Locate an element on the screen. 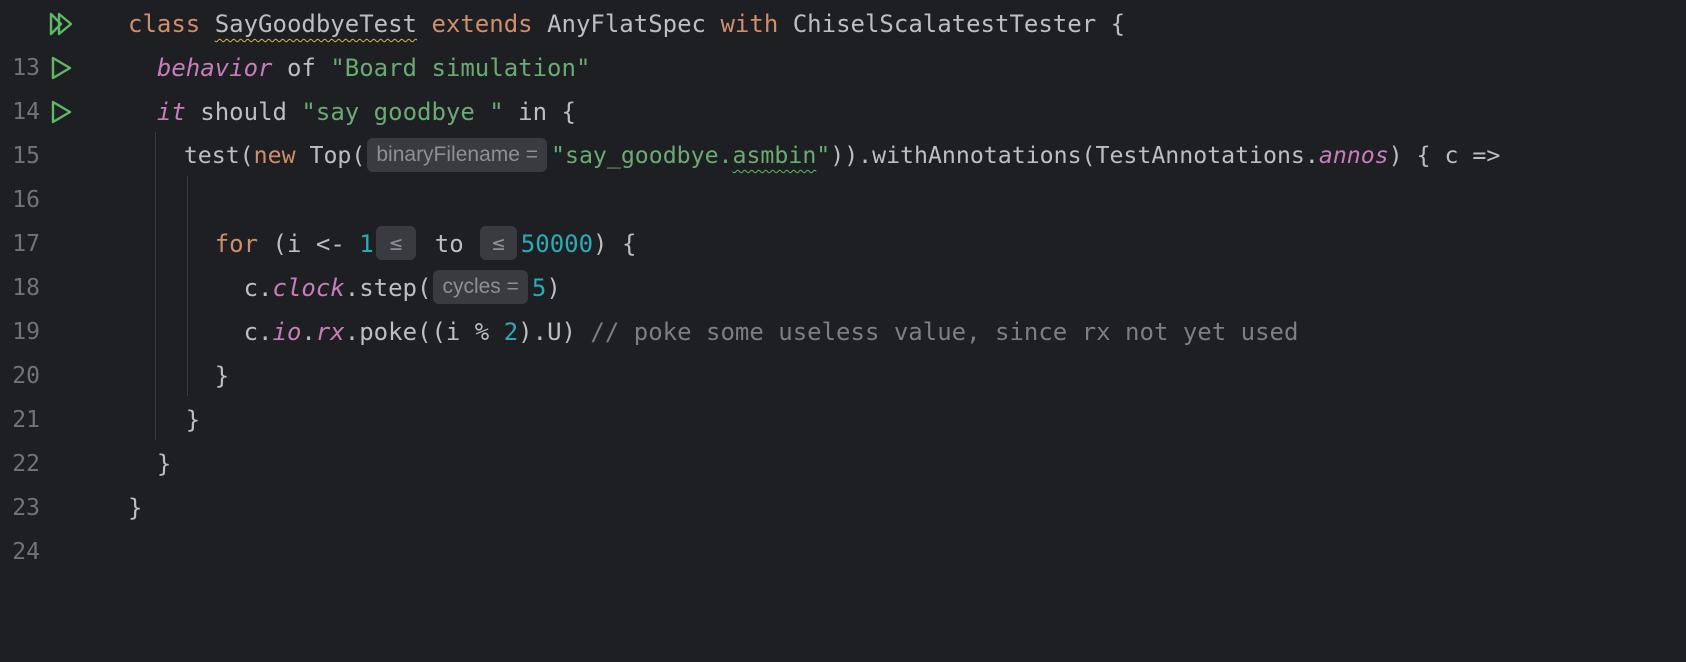  class-name: SayGoodbyeTest is located at coordinates (315, 24).